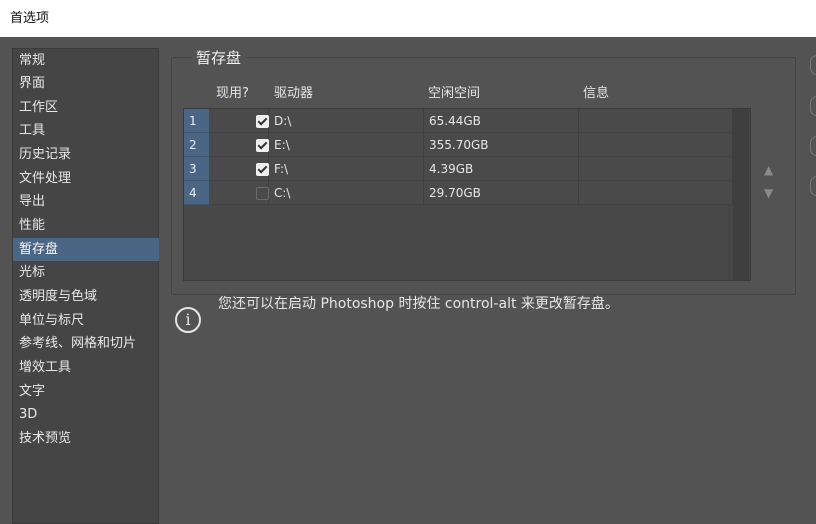  I want to click on column-header-active: 现用?, so click(232, 93).